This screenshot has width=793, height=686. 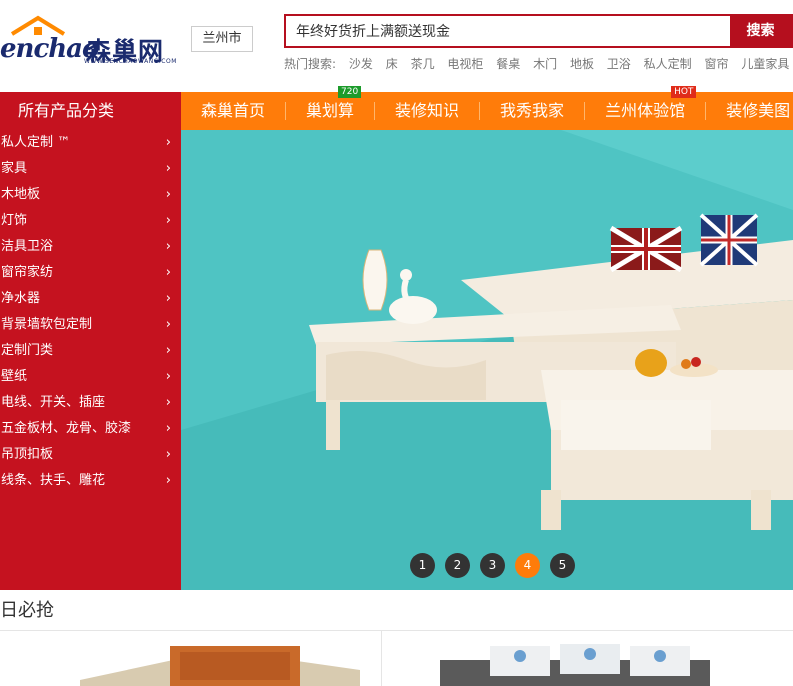 I want to click on nav-item-home: 森巢首页, so click(x=233, y=111).